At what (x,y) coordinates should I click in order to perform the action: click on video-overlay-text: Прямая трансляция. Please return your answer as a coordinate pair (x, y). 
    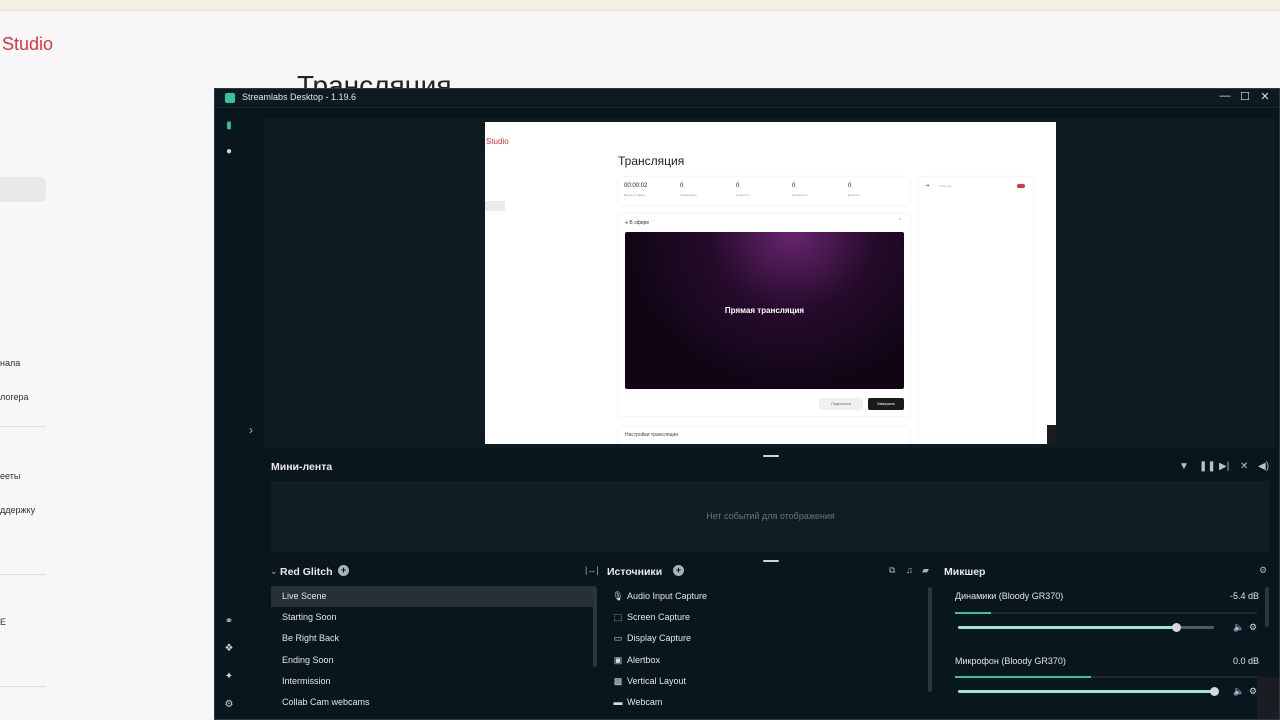
    Looking at the image, I should click on (764, 310).